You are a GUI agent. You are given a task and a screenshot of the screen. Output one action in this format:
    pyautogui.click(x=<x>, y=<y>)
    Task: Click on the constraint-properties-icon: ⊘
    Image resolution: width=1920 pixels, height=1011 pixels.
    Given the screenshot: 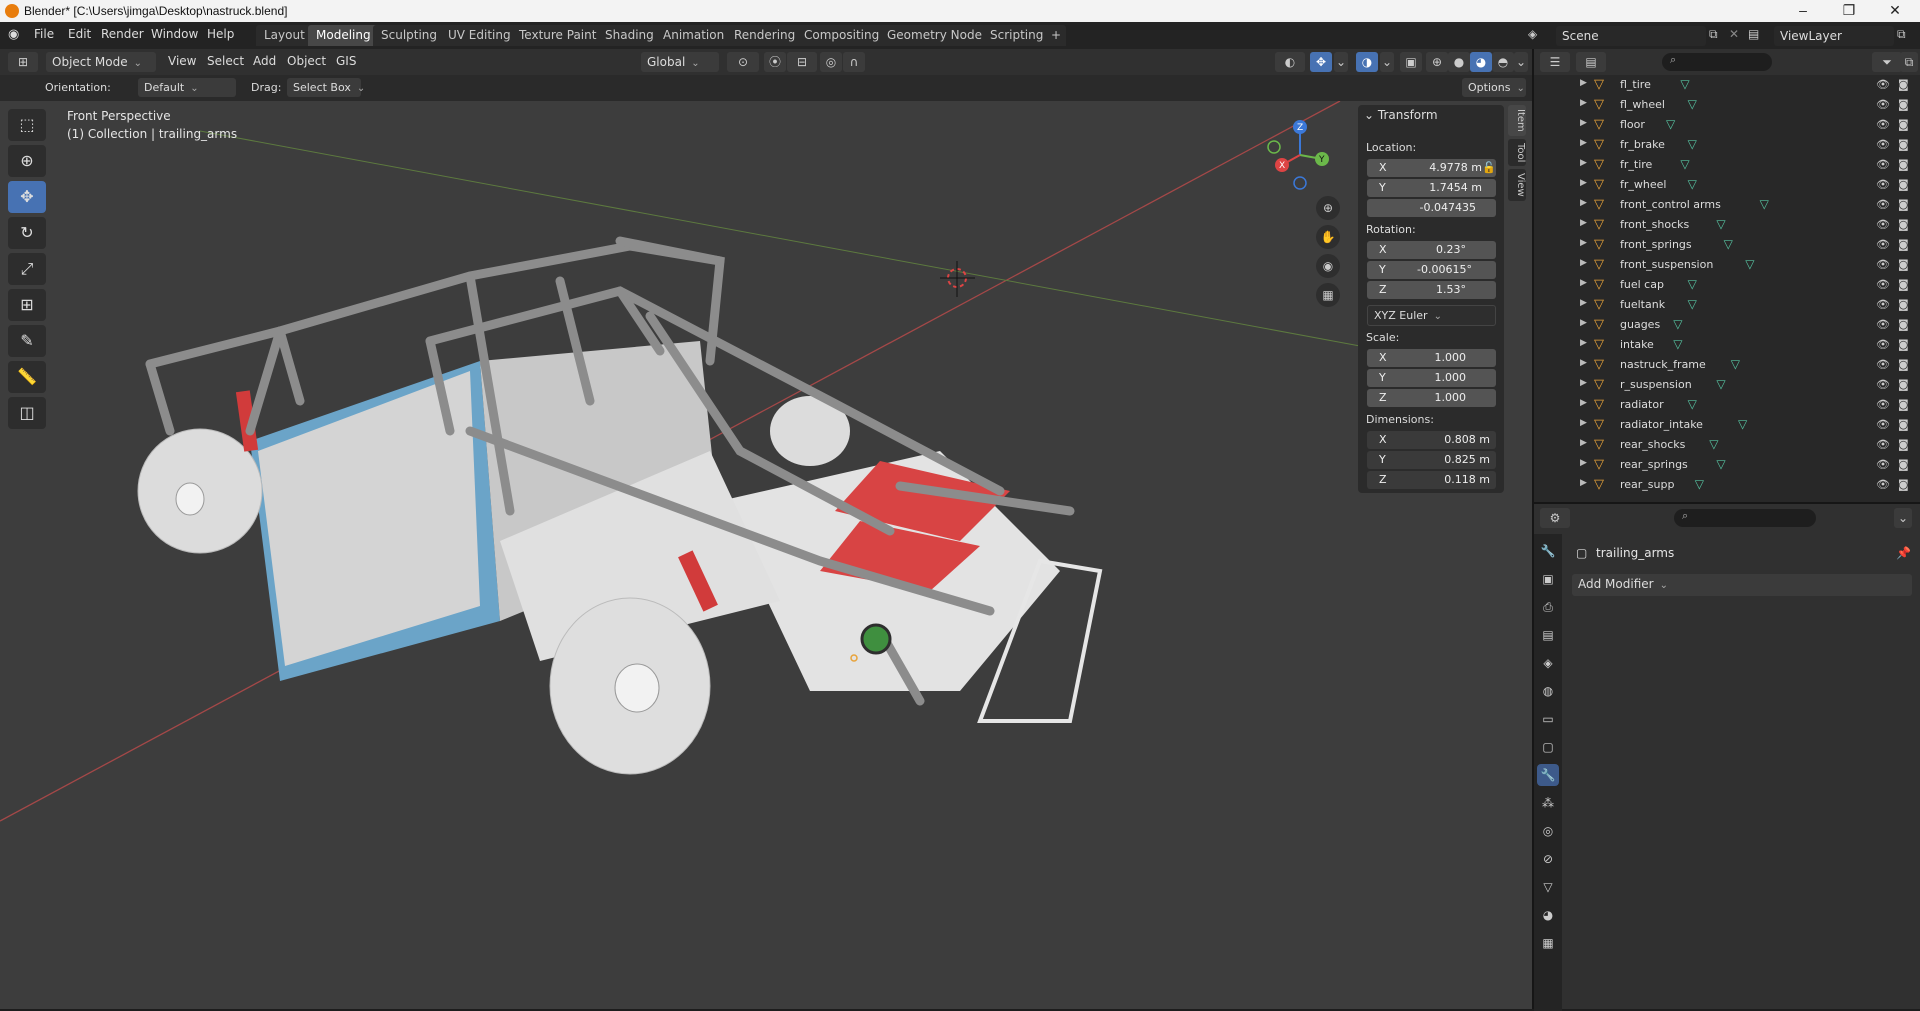 What is the action you would take?
    pyautogui.click(x=1548, y=859)
    